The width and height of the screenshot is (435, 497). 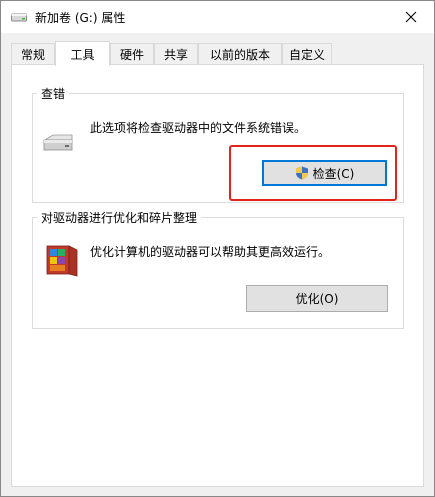 I want to click on drive-icon, so click(x=58, y=142).